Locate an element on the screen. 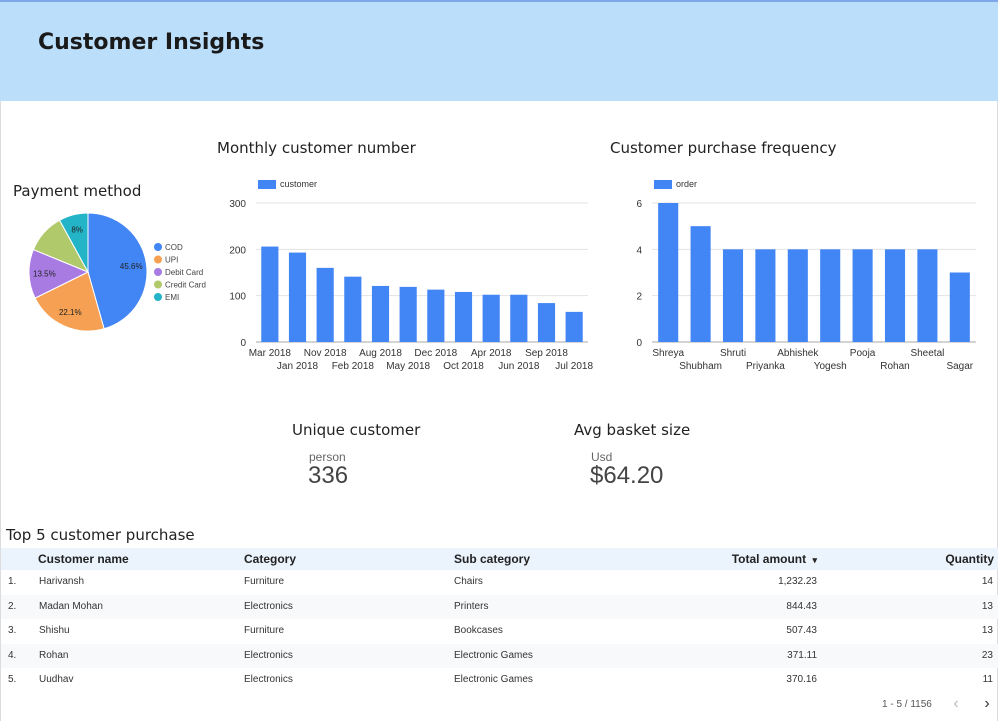  col-quantity: Quantity is located at coordinates (969, 559).